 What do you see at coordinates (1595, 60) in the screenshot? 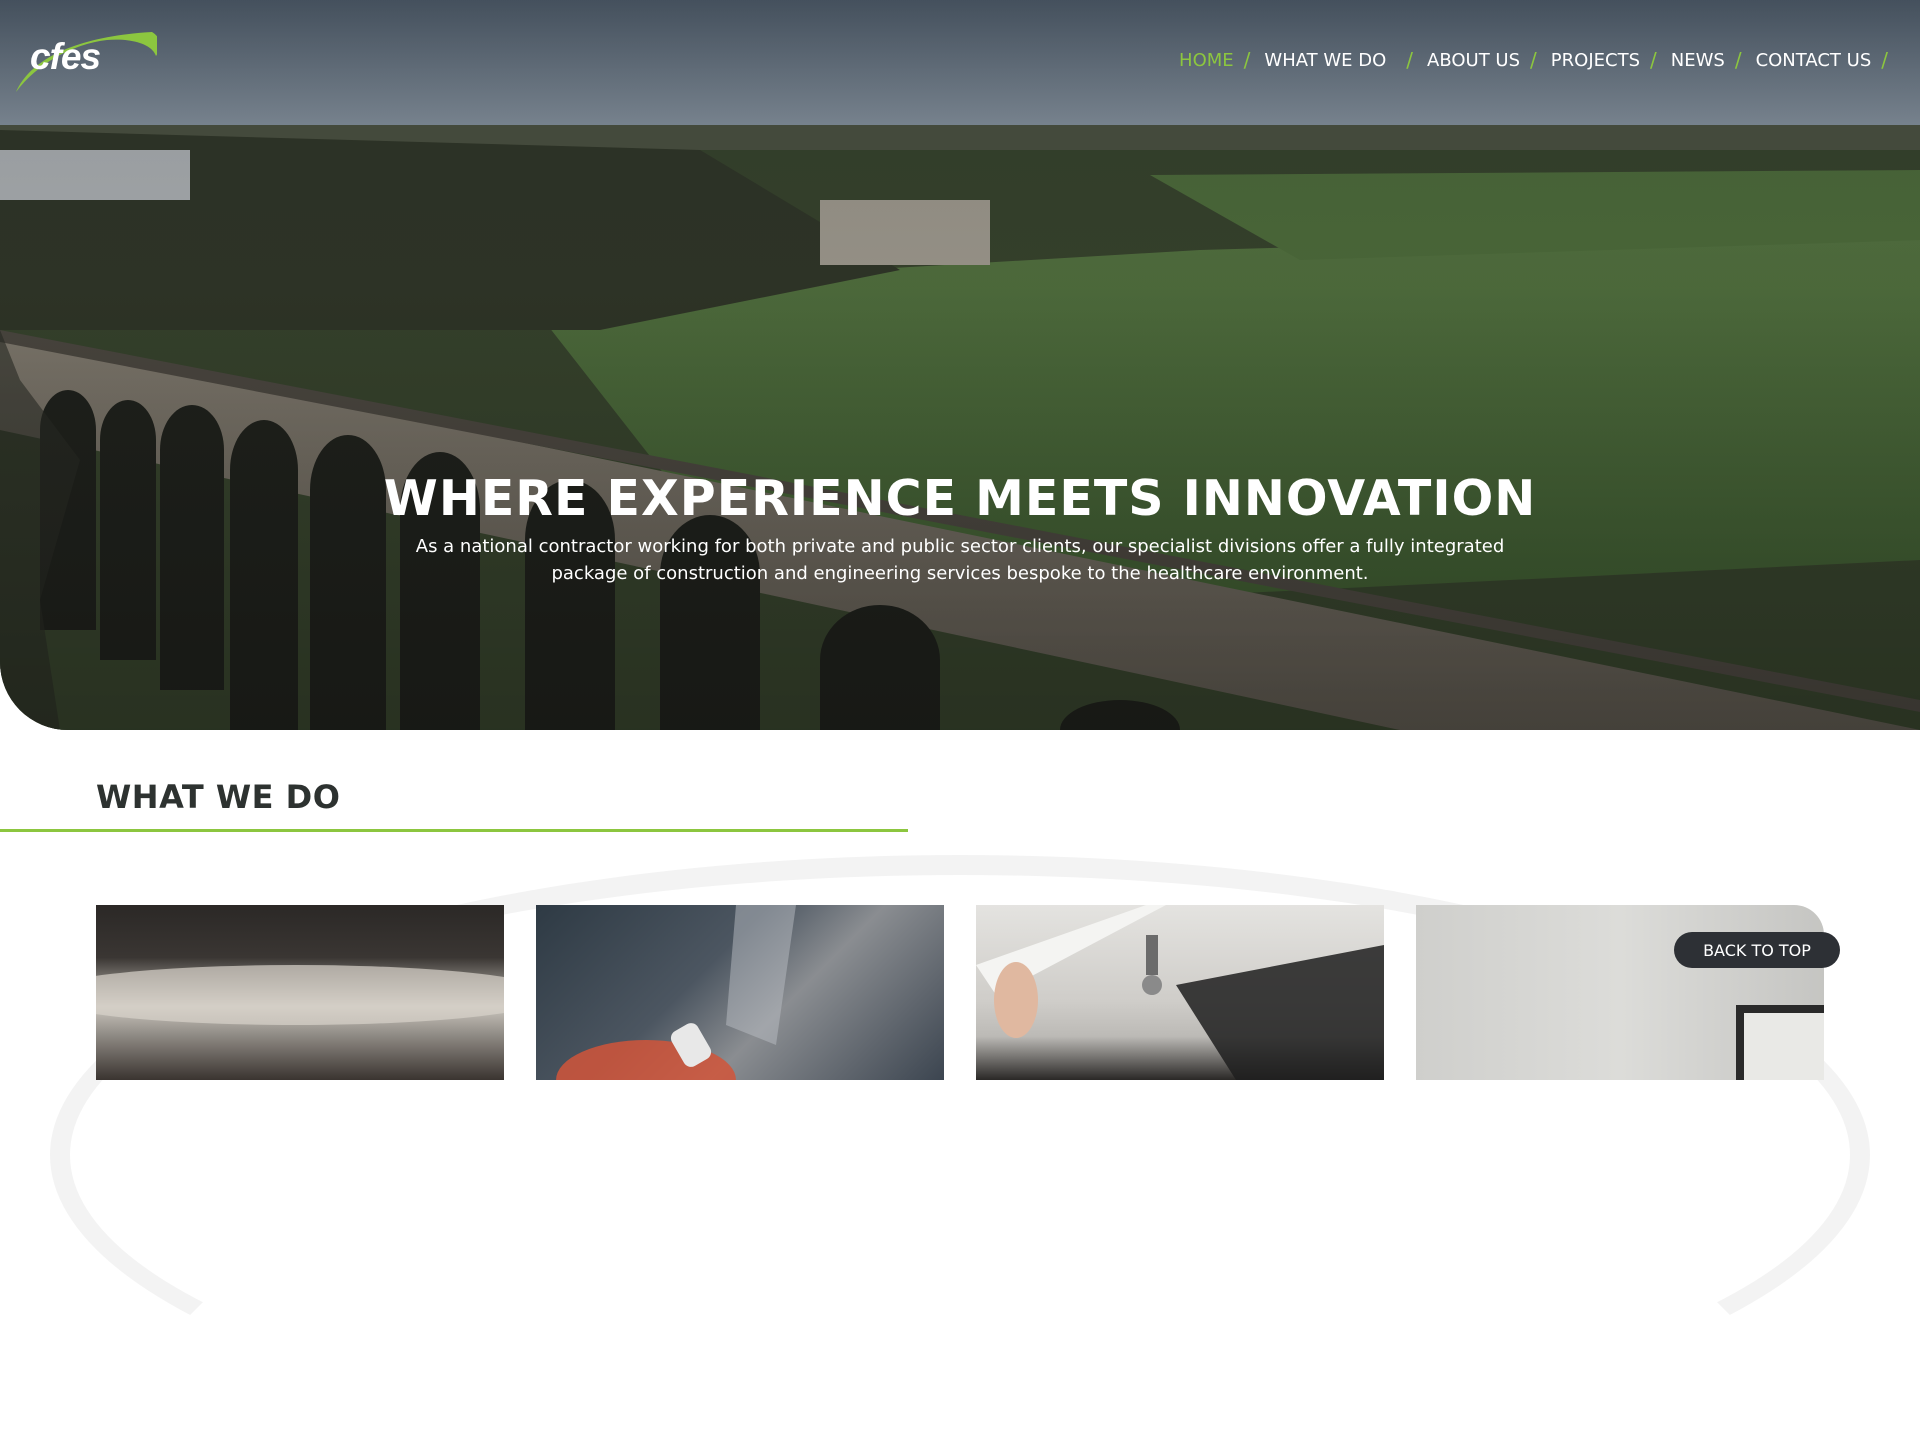
I see `nav-item-projects: PROJECTS` at bounding box center [1595, 60].